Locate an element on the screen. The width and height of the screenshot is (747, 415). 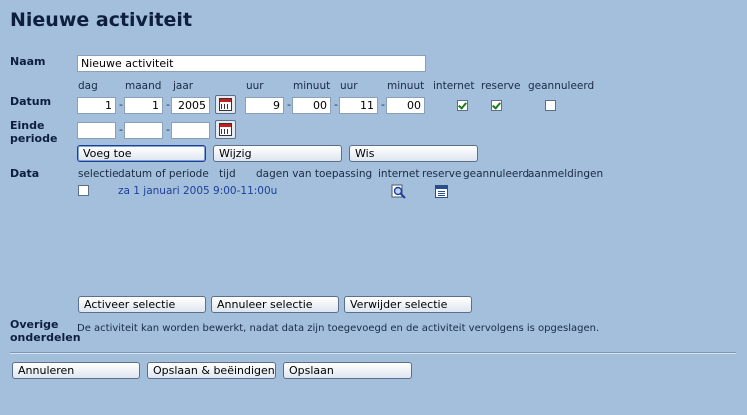
end-hour-input: 11 is located at coordinates (358, 105).